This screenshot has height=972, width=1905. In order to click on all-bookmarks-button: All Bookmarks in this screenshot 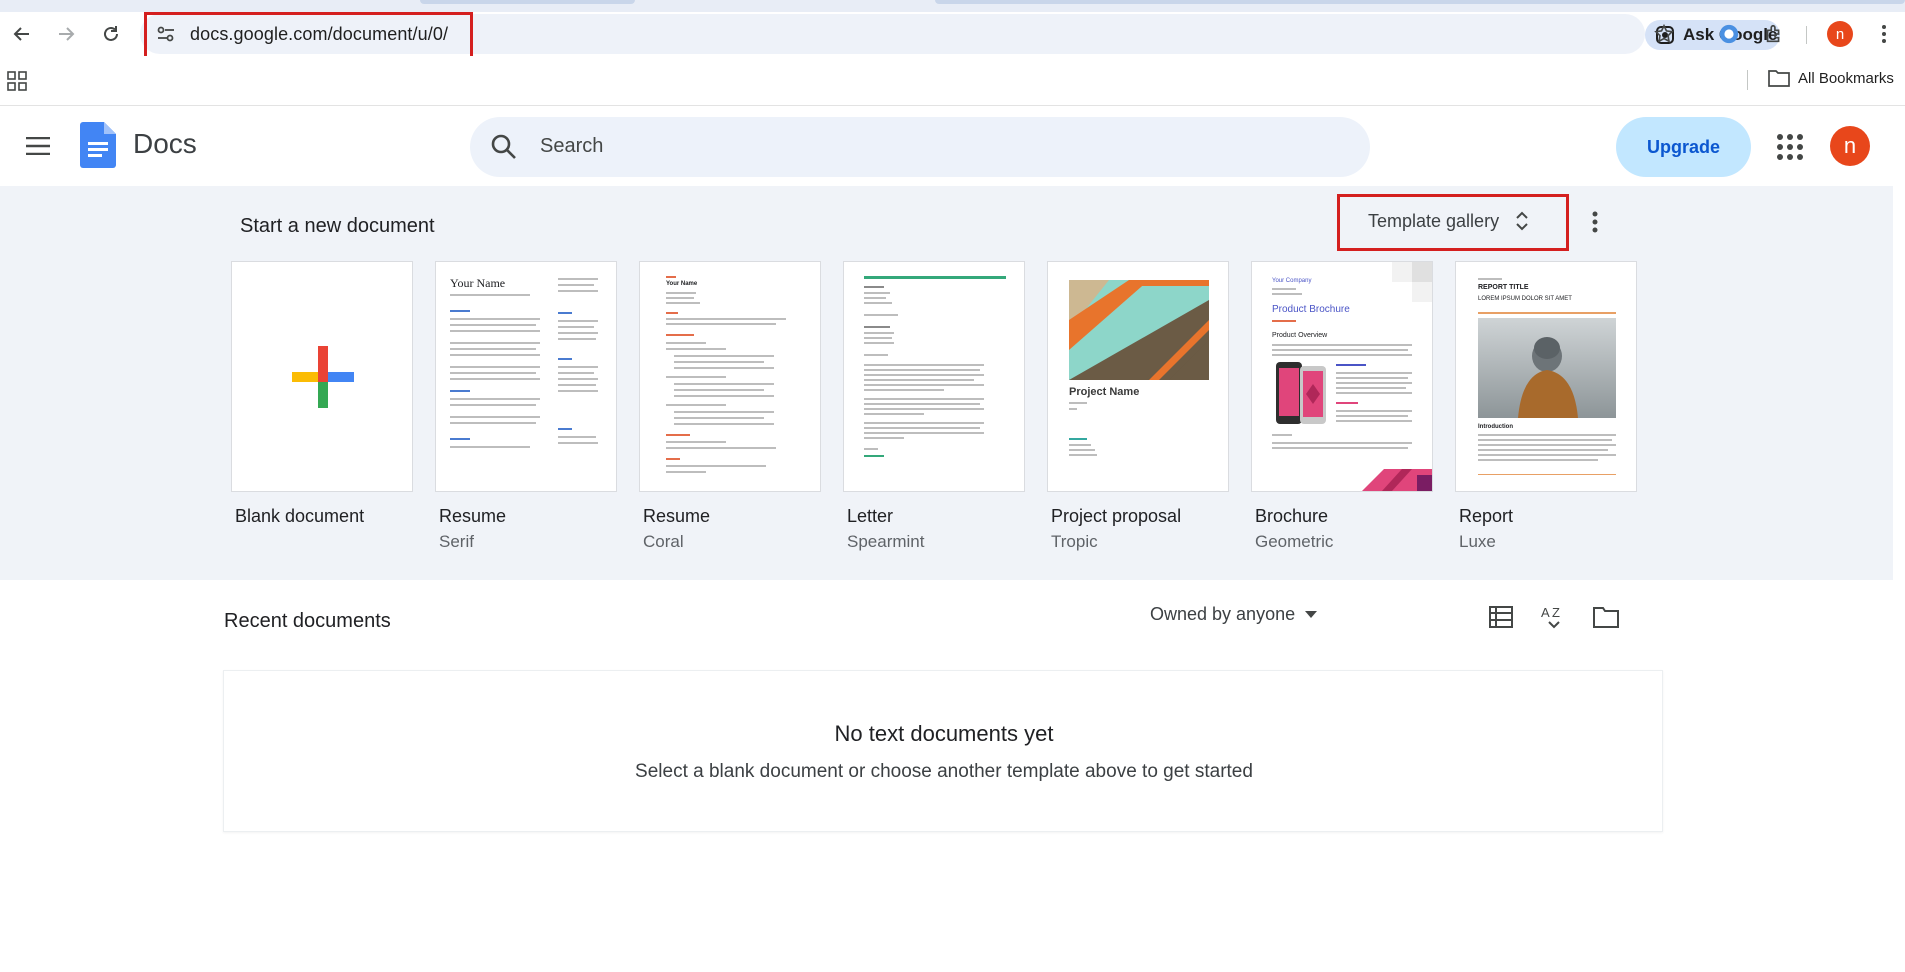, I will do `click(1831, 78)`.